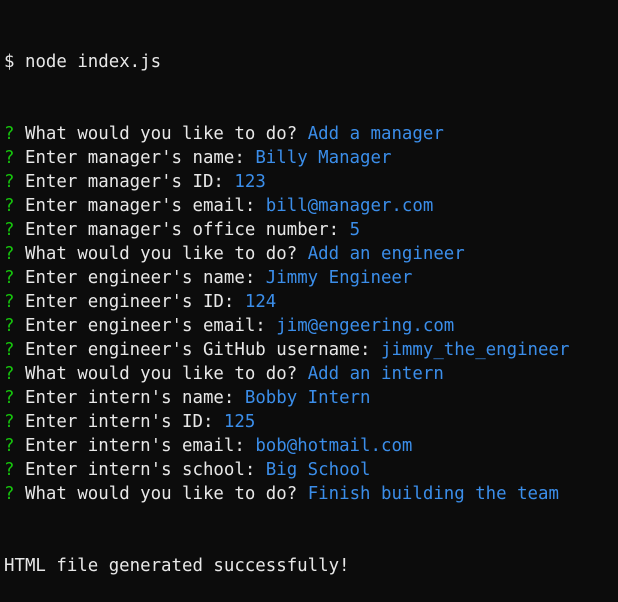 This screenshot has width=618, height=602. What do you see at coordinates (129, 398) in the screenshot?
I see `question-text: Enter intern's name:` at bounding box center [129, 398].